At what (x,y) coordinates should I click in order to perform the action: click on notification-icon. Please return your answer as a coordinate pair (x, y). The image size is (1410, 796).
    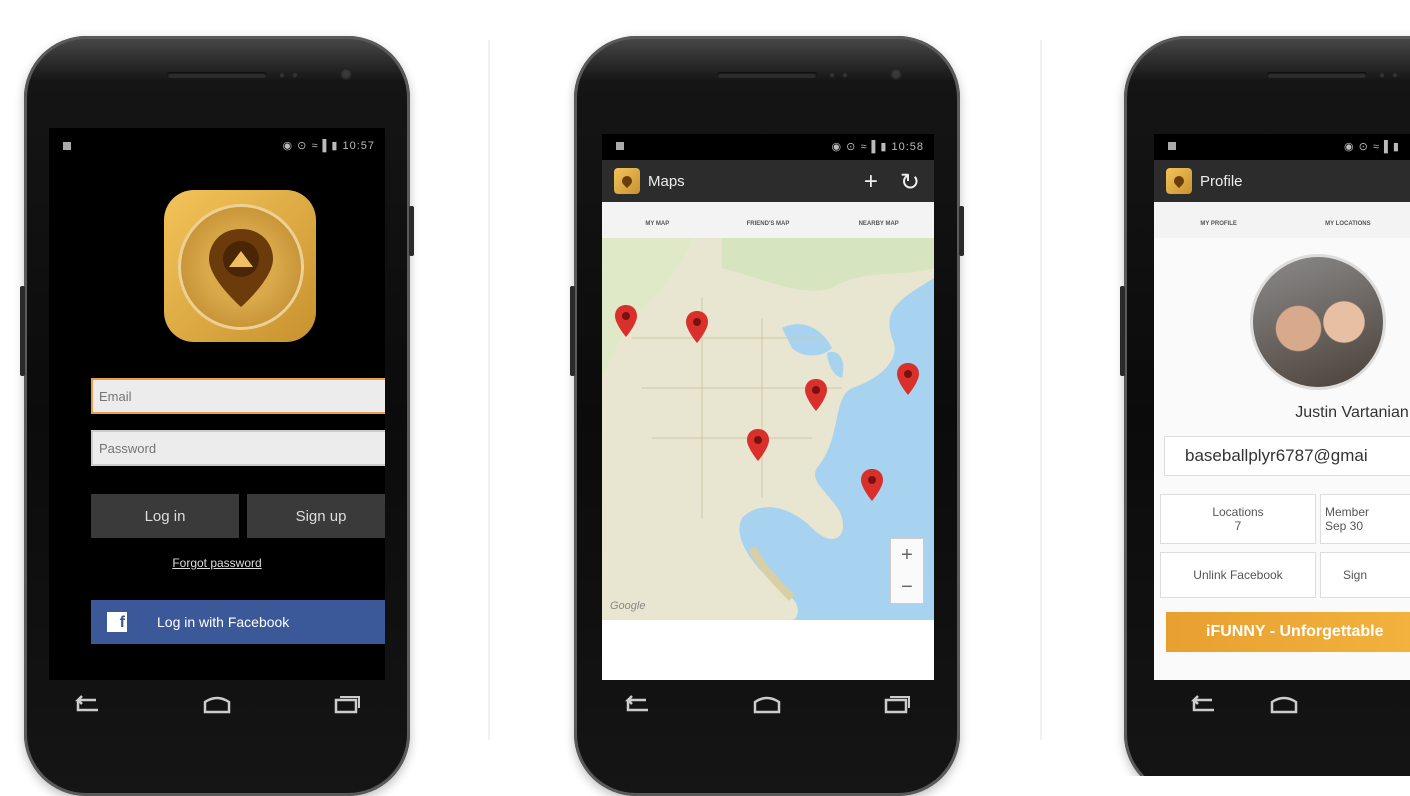
    Looking at the image, I should click on (1172, 146).